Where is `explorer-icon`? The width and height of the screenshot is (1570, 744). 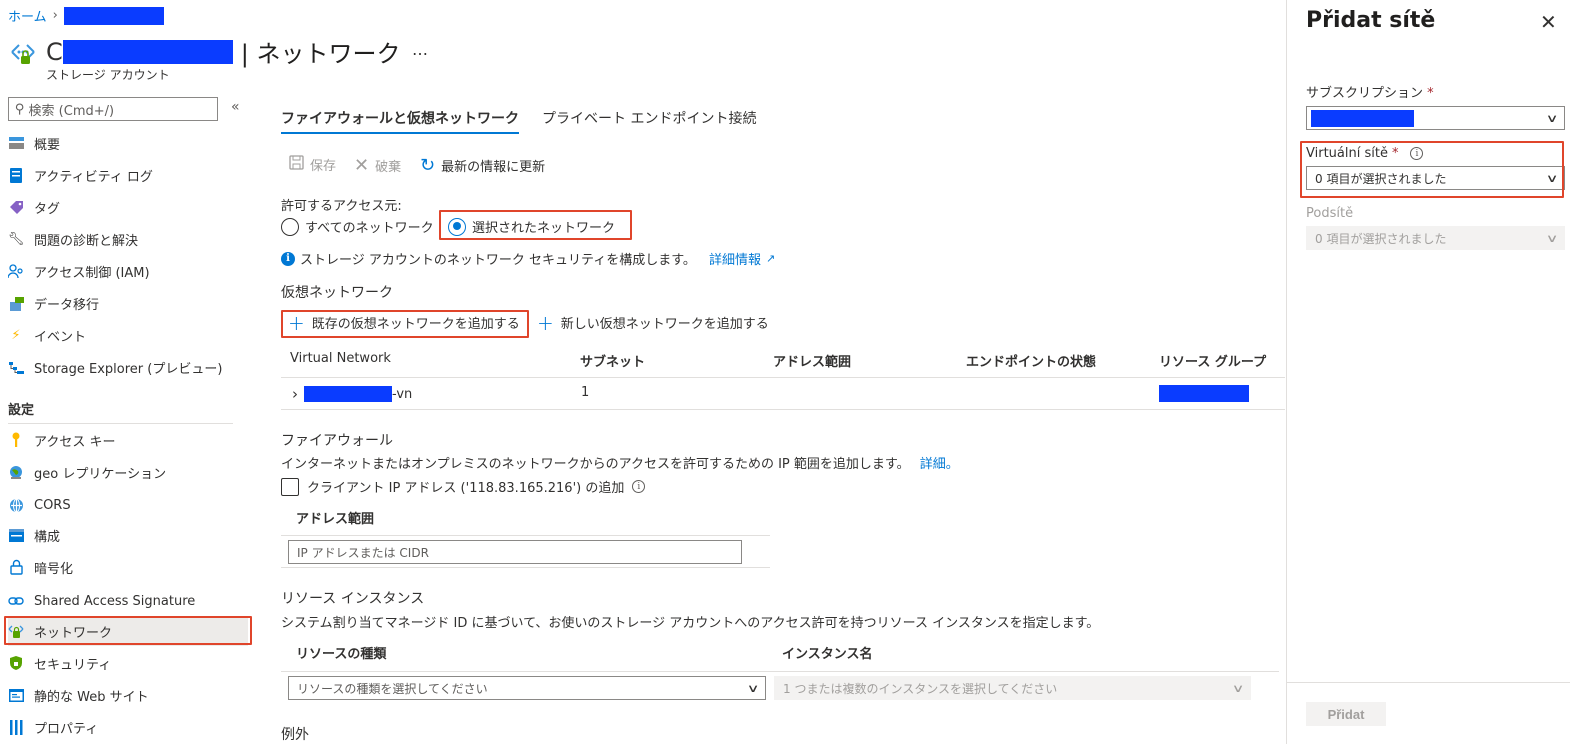 explorer-icon is located at coordinates (16, 367).